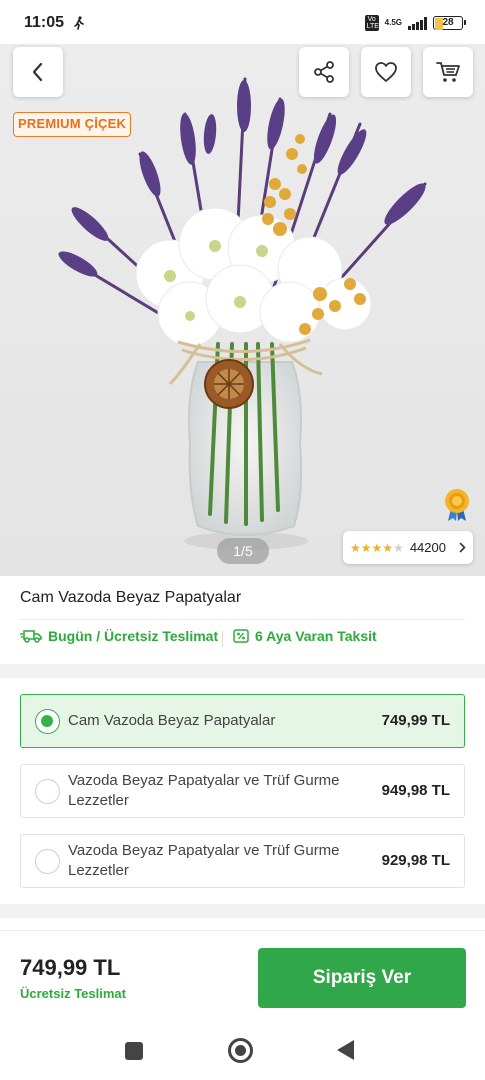 The height and width of the screenshot is (1080, 485). What do you see at coordinates (222, 639) in the screenshot?
I see `perk-separator` at bounding box center [222, 639].